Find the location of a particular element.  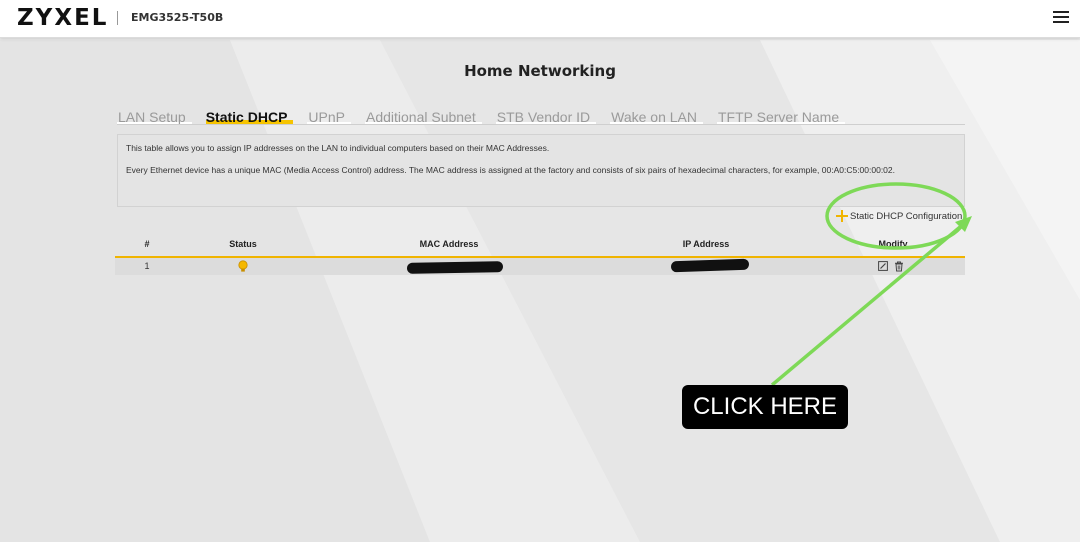

zyxel-logo: ZYXEL is located at coordinates (63, 18).